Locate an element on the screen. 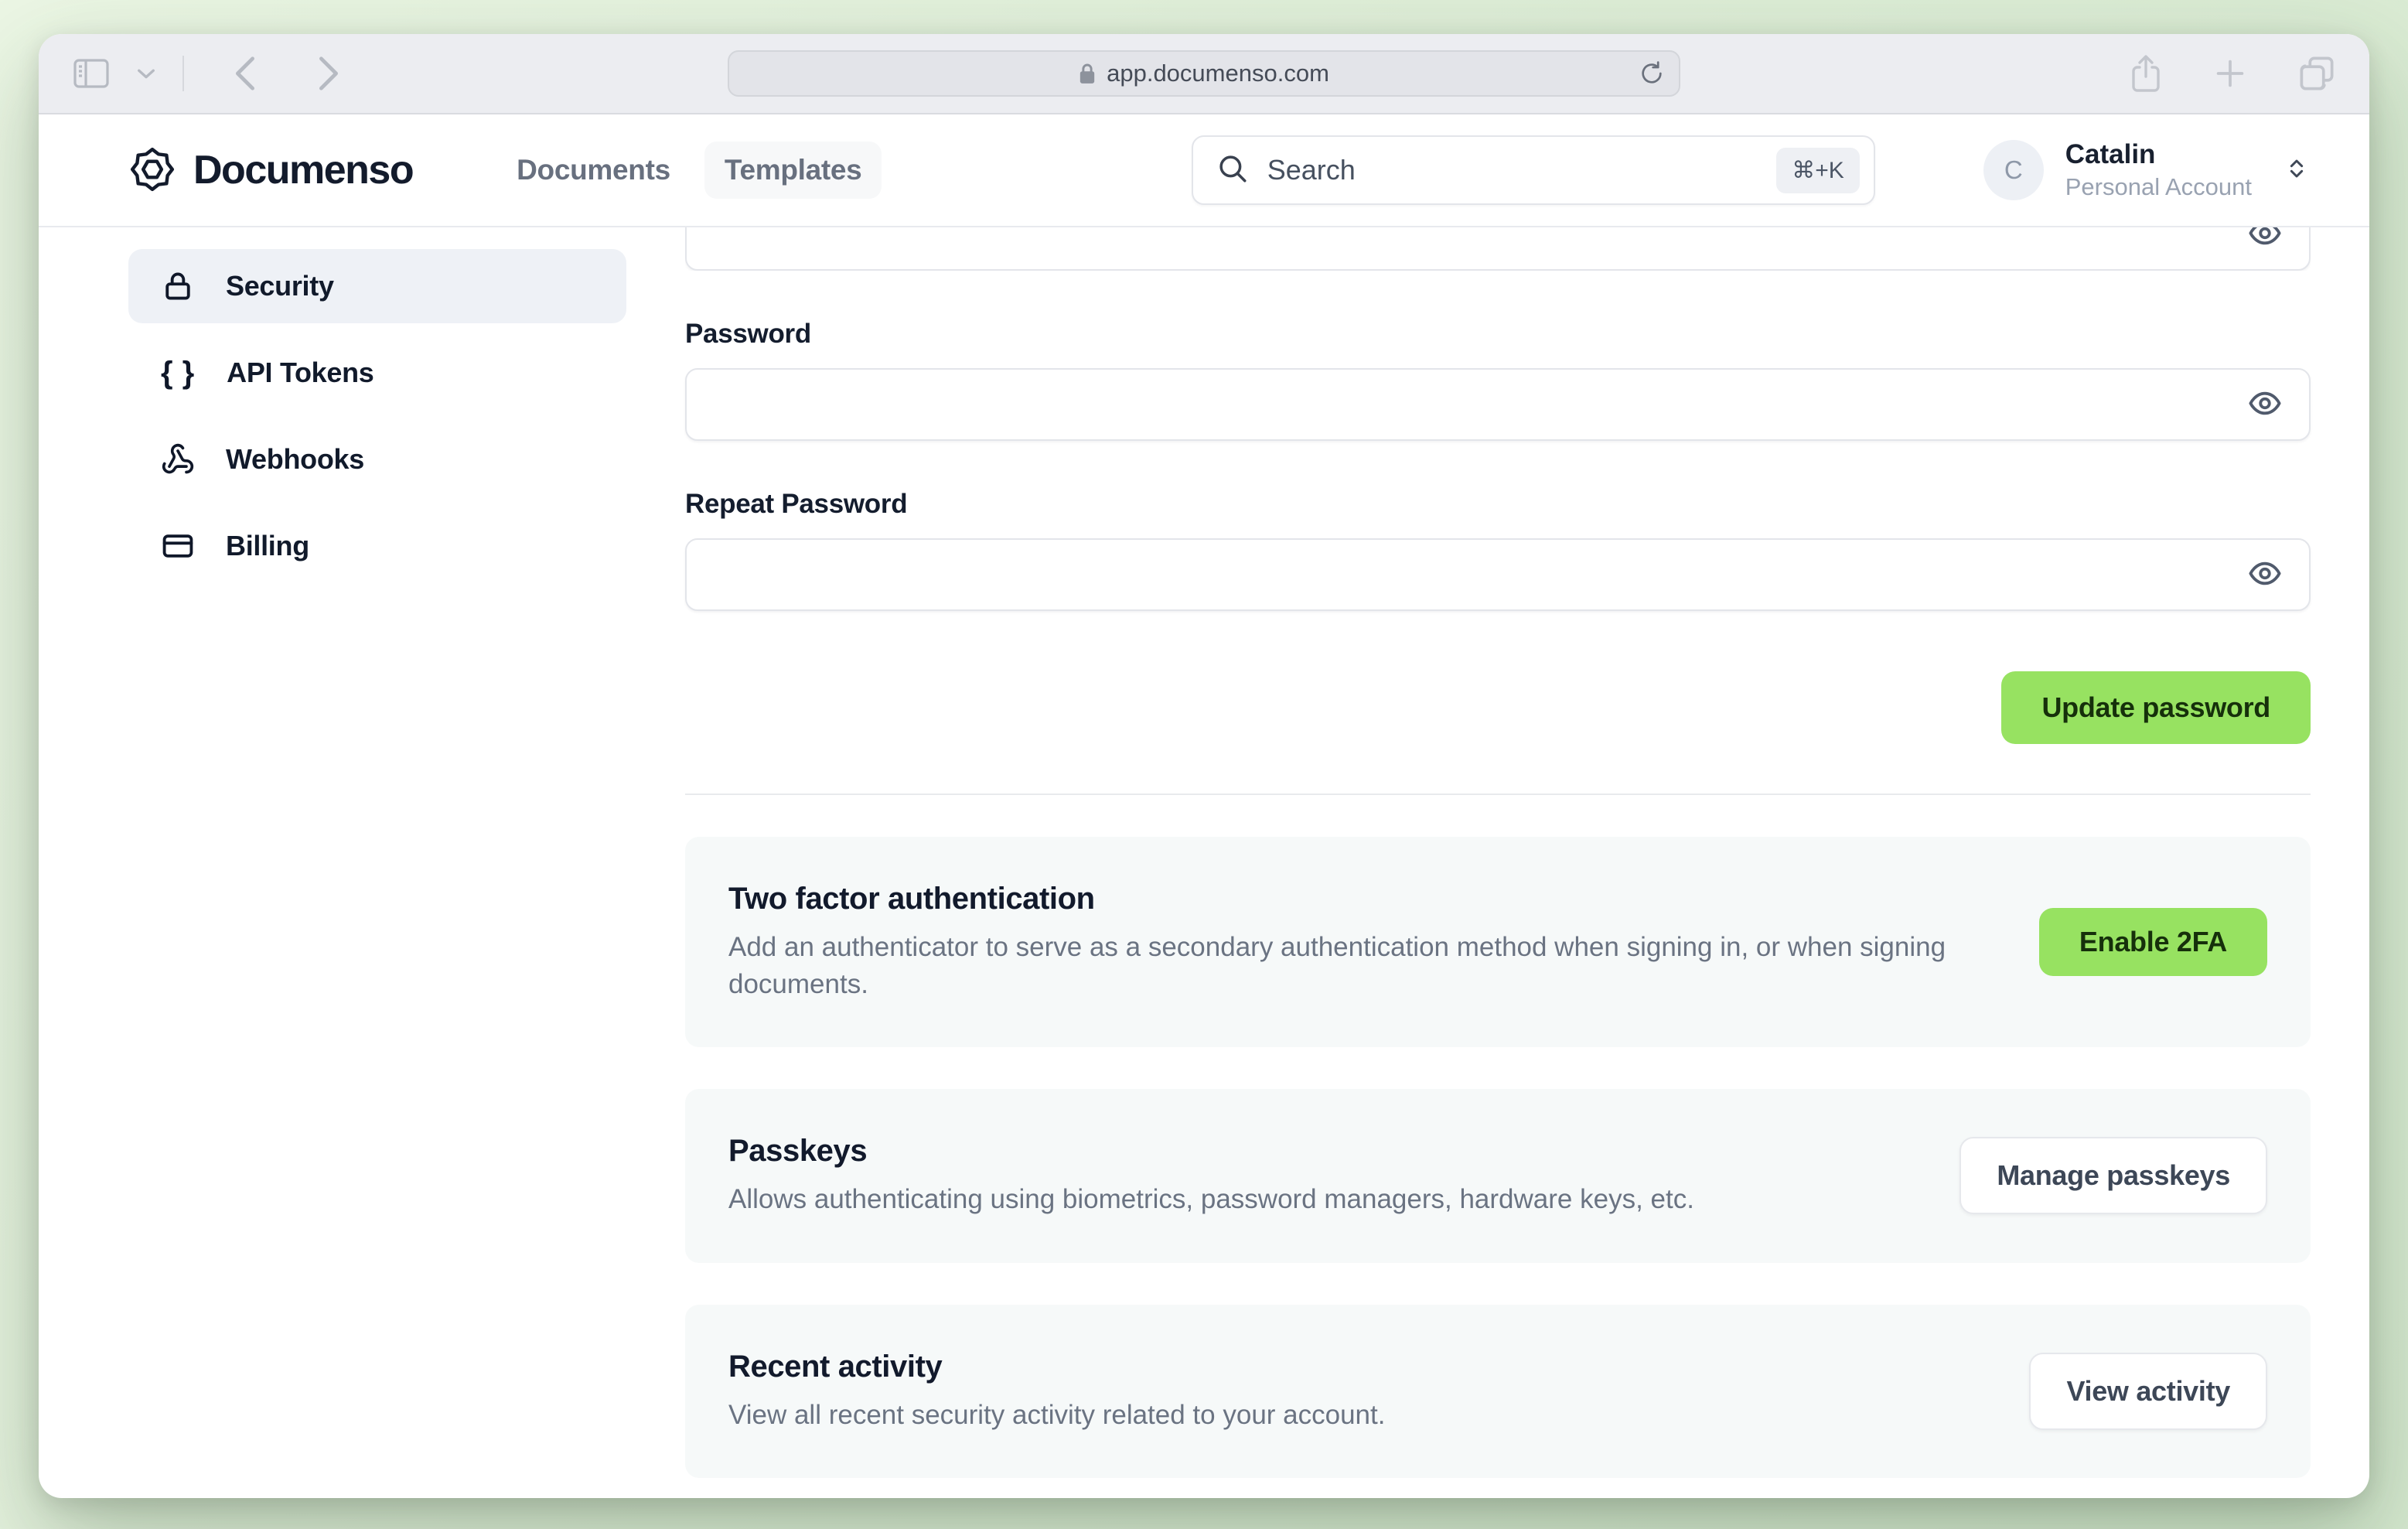  webhook-icon is located at coordinates (178, 459).